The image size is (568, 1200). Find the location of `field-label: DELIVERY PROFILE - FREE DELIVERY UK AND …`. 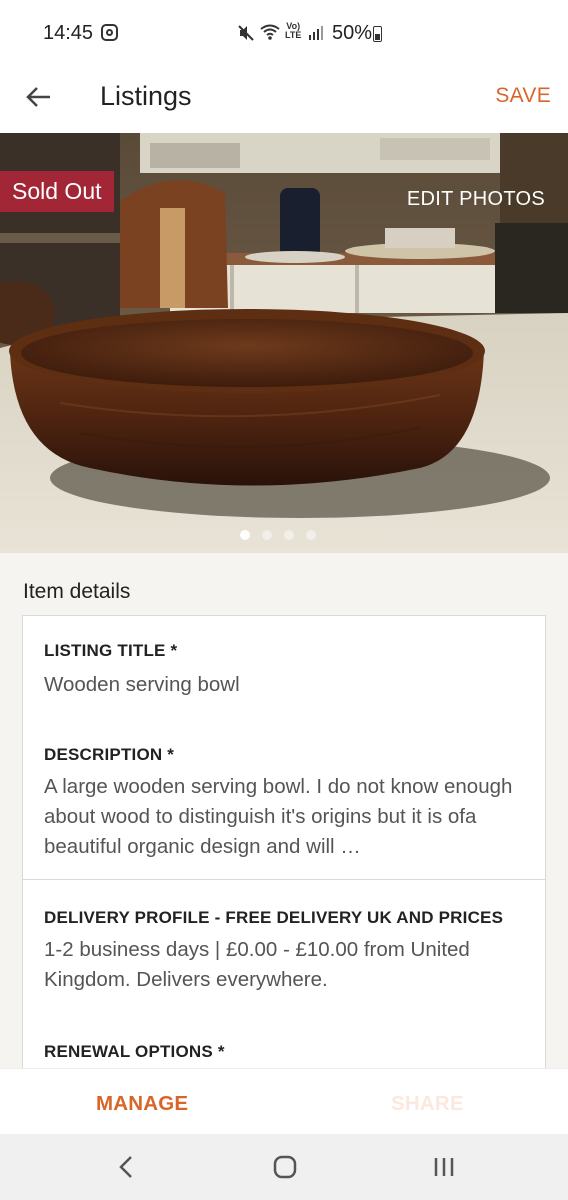

field-label: DELIVERY PROFILE - FREE DELIVERY UK AND … is located at coordinates (274, 917).